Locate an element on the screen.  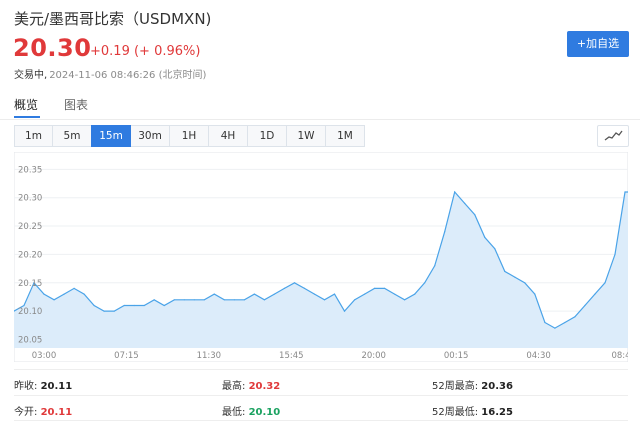
stat-label: 最低: is located at coordinates (234, 412).